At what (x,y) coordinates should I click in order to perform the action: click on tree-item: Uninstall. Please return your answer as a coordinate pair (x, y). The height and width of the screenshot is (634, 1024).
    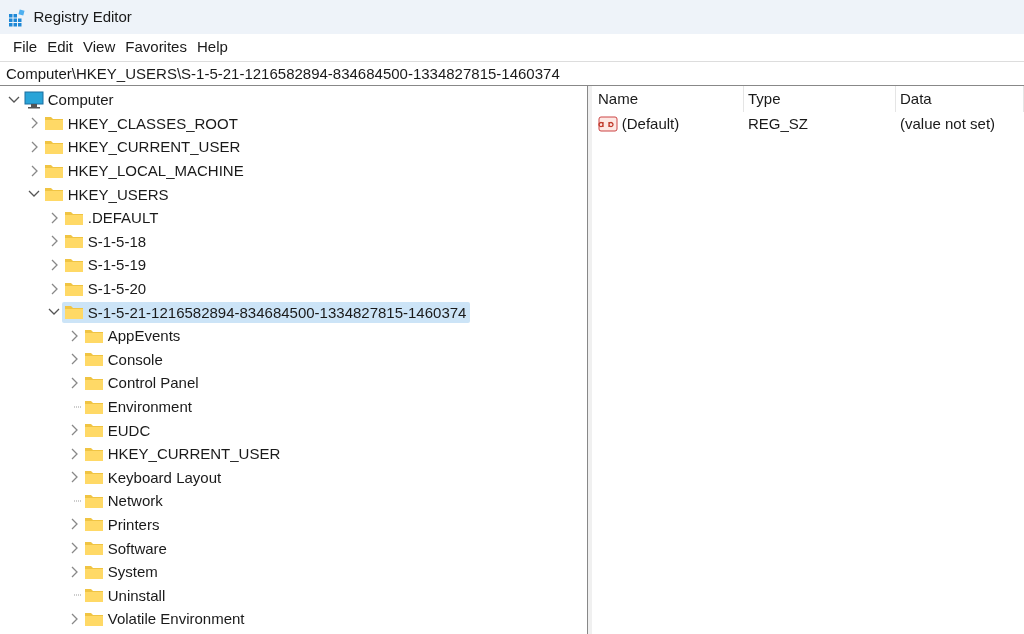
    Looking at the image, I should click on (126, 595).